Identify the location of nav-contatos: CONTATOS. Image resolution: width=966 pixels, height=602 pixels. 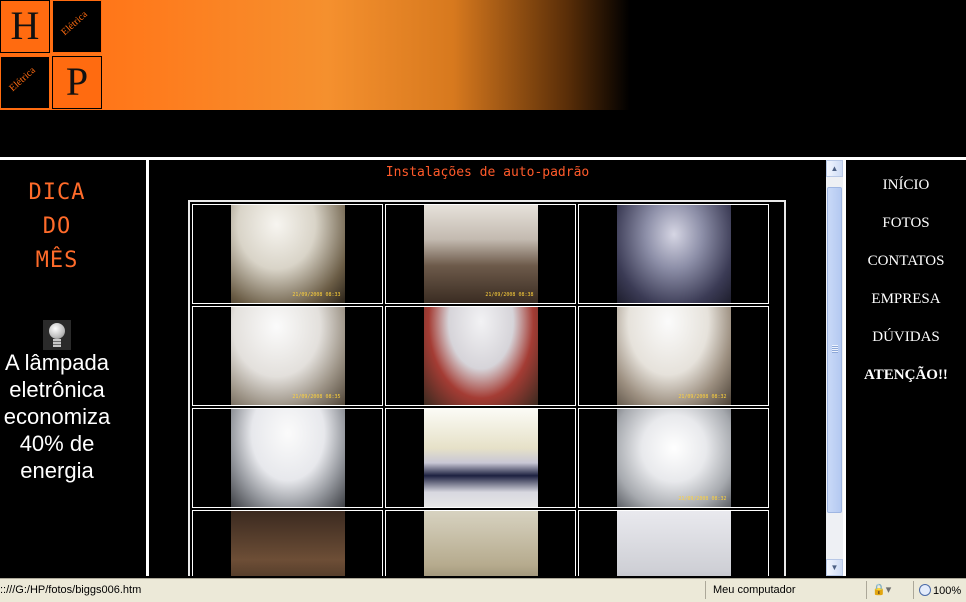
(900, 261).